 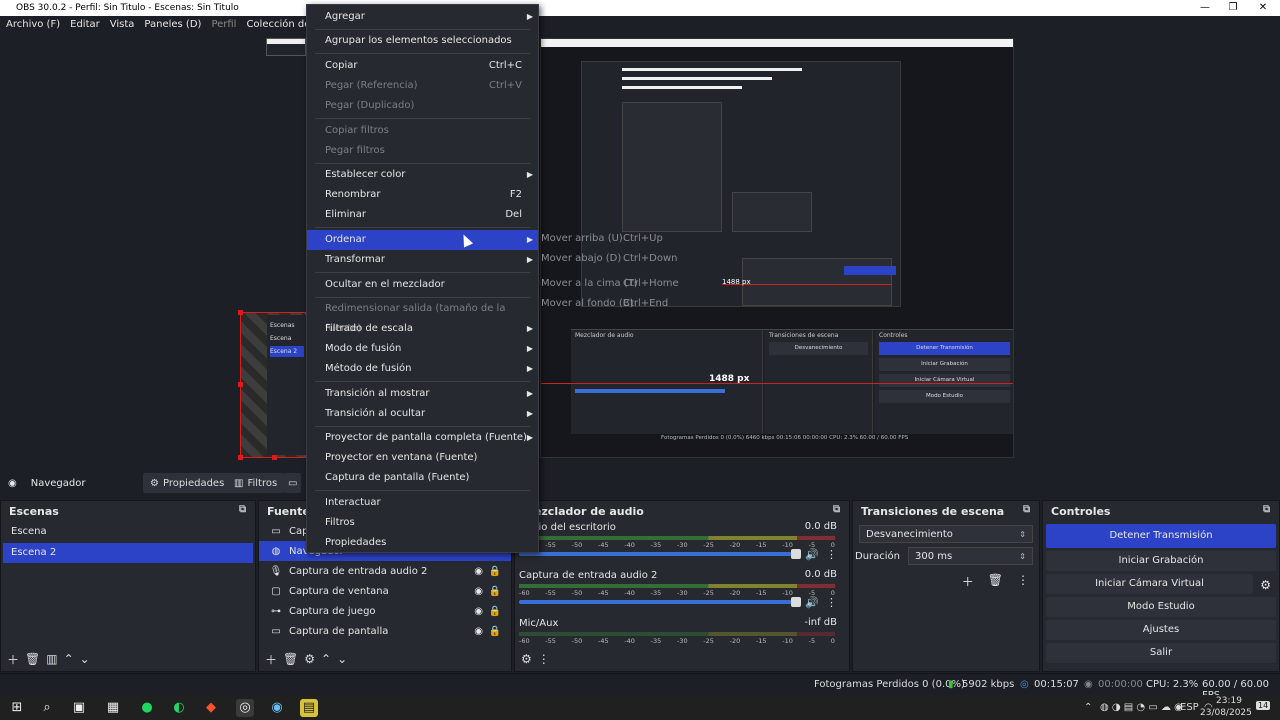 What do you see at coordinates (293, 483) in the screenshot?
I see `interact-button: ▭` at bounding box center [293, 483].